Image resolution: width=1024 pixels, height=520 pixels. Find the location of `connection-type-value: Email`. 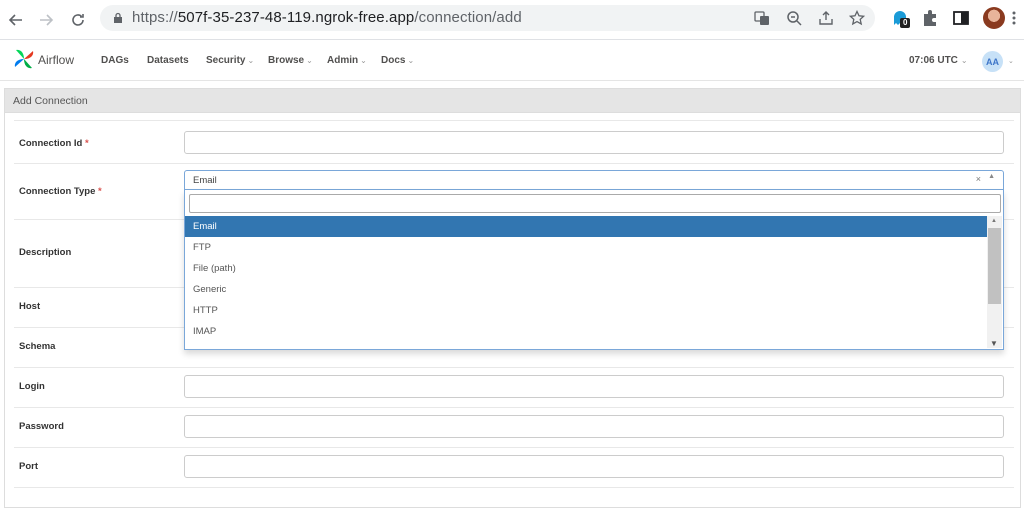

connection-type-value: Email is located at coordinates (205, 180).